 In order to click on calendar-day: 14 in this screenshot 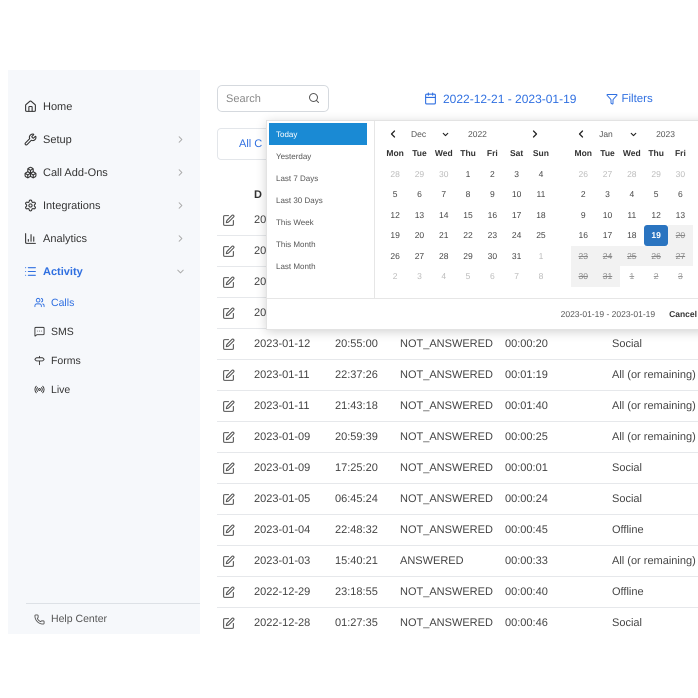, I will do `click(444, 214)`.